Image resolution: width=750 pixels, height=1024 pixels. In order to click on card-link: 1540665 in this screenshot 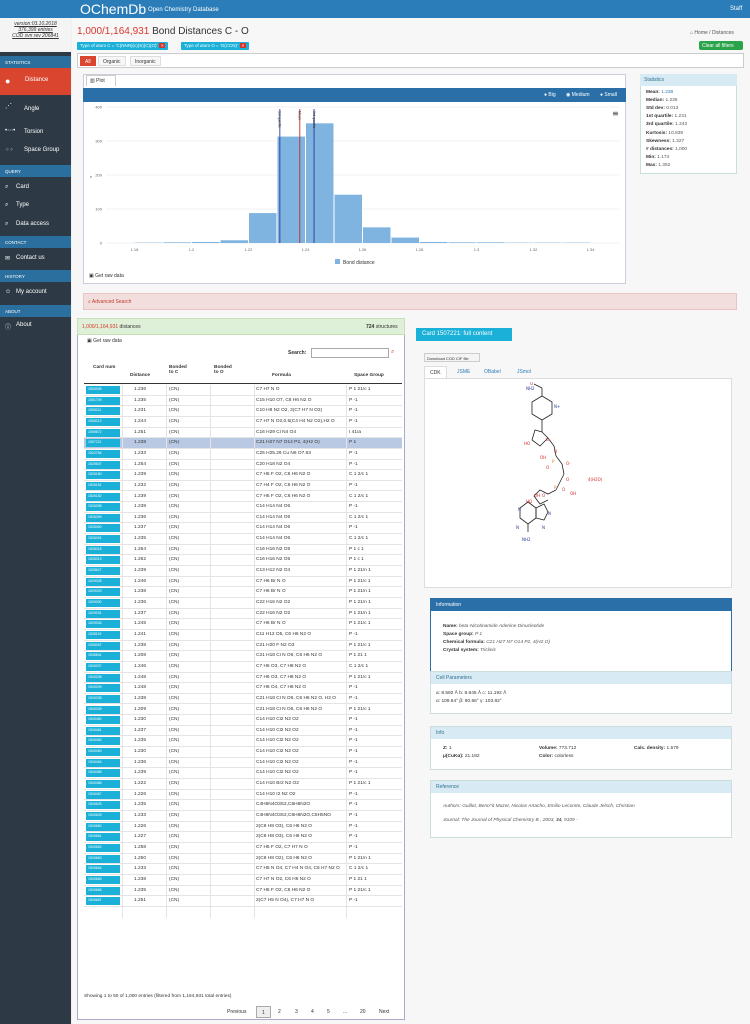, I will do `click(103, 879)`.